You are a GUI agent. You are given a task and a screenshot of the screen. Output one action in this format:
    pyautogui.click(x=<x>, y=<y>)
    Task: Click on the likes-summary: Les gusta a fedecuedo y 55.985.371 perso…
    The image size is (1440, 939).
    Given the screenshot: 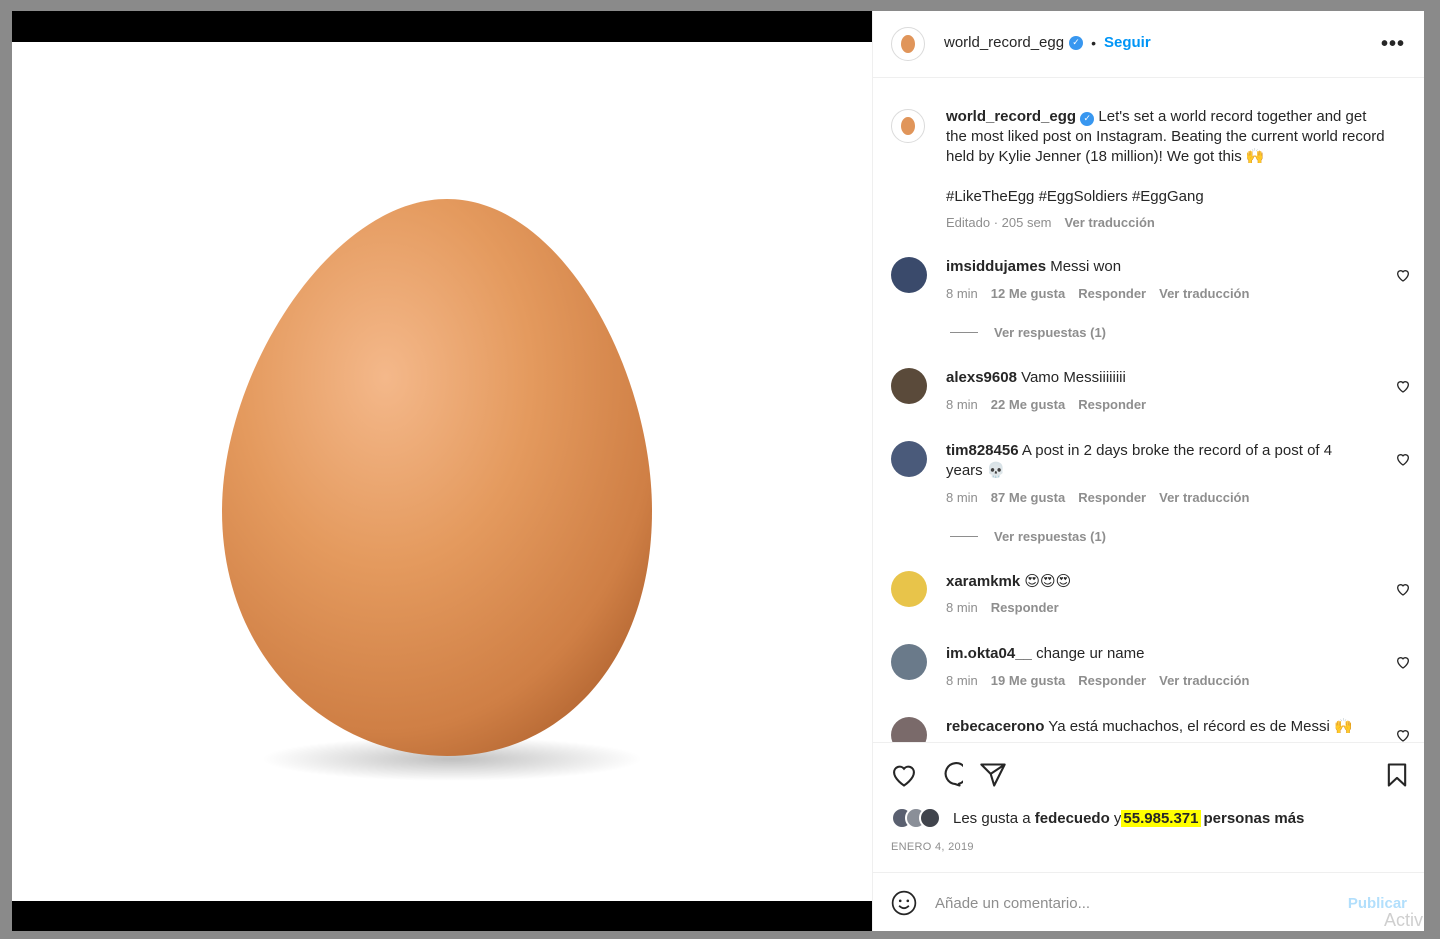 What is the action you would take?
    pyautogui.click(x=1097, y=818)
    